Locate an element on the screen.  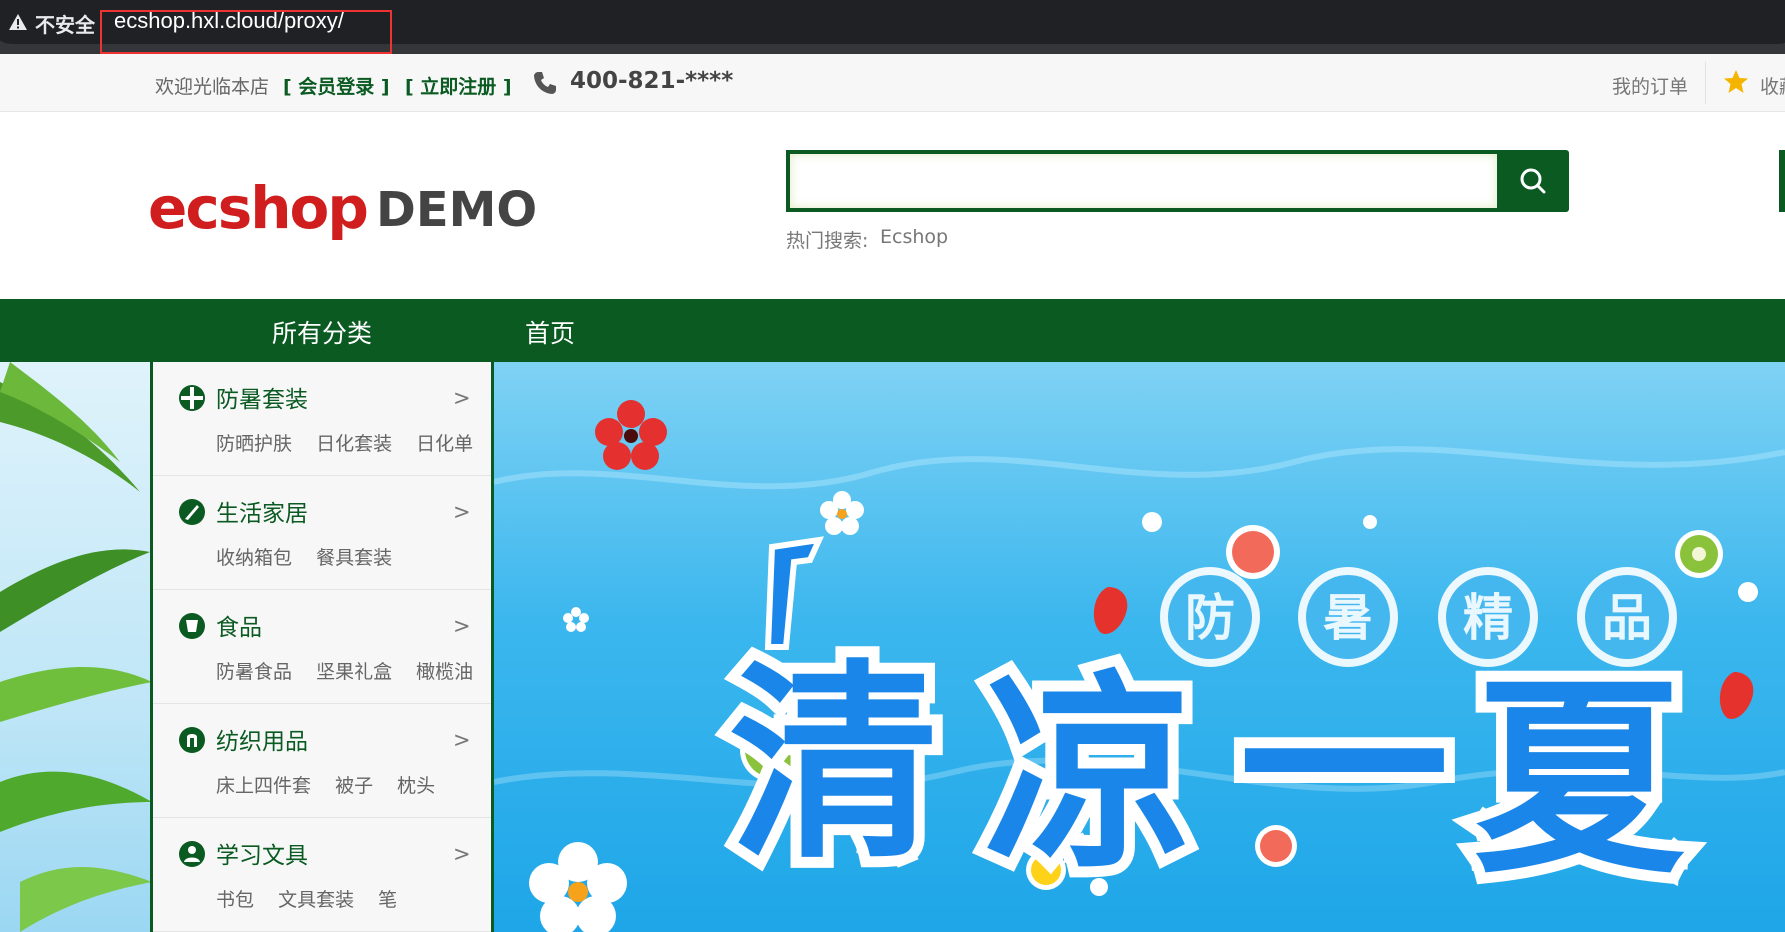
divider is located at coordinates (1705, 83).